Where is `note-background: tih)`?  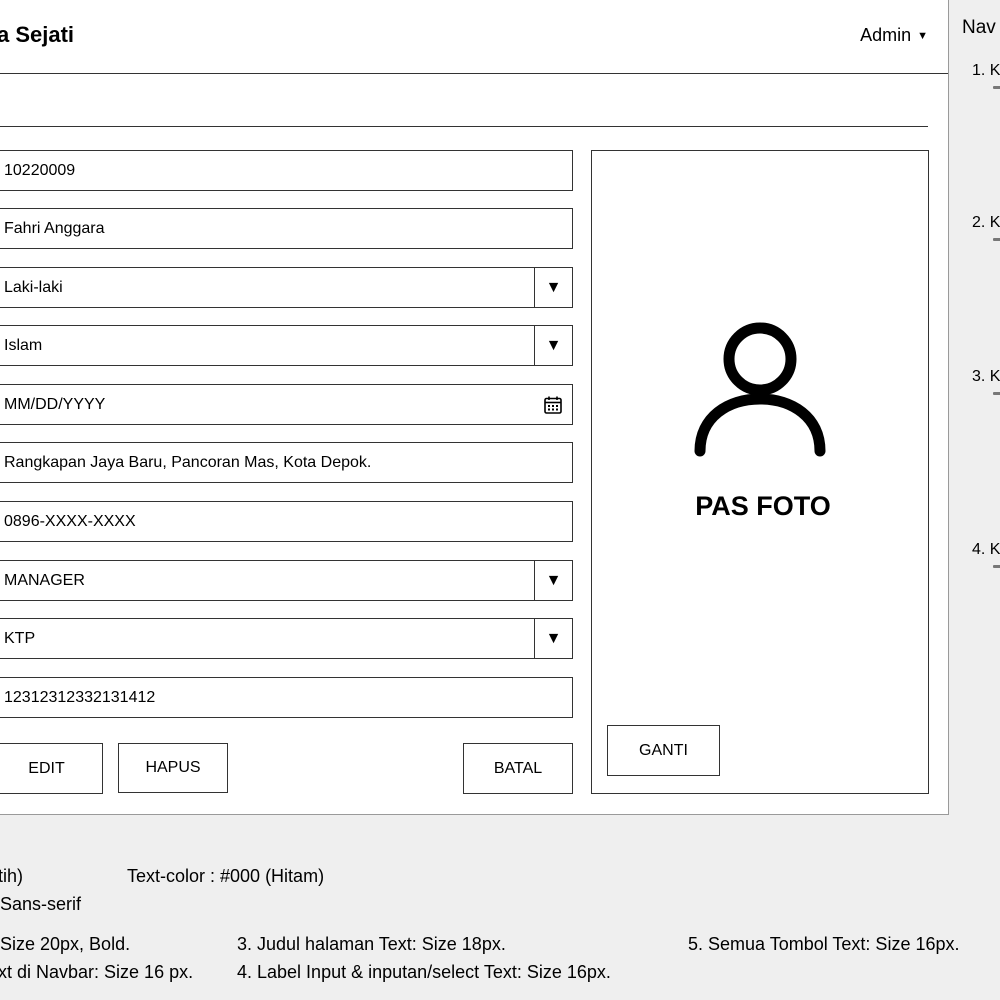
note-background: tih) is located at coordinates (12, 876).